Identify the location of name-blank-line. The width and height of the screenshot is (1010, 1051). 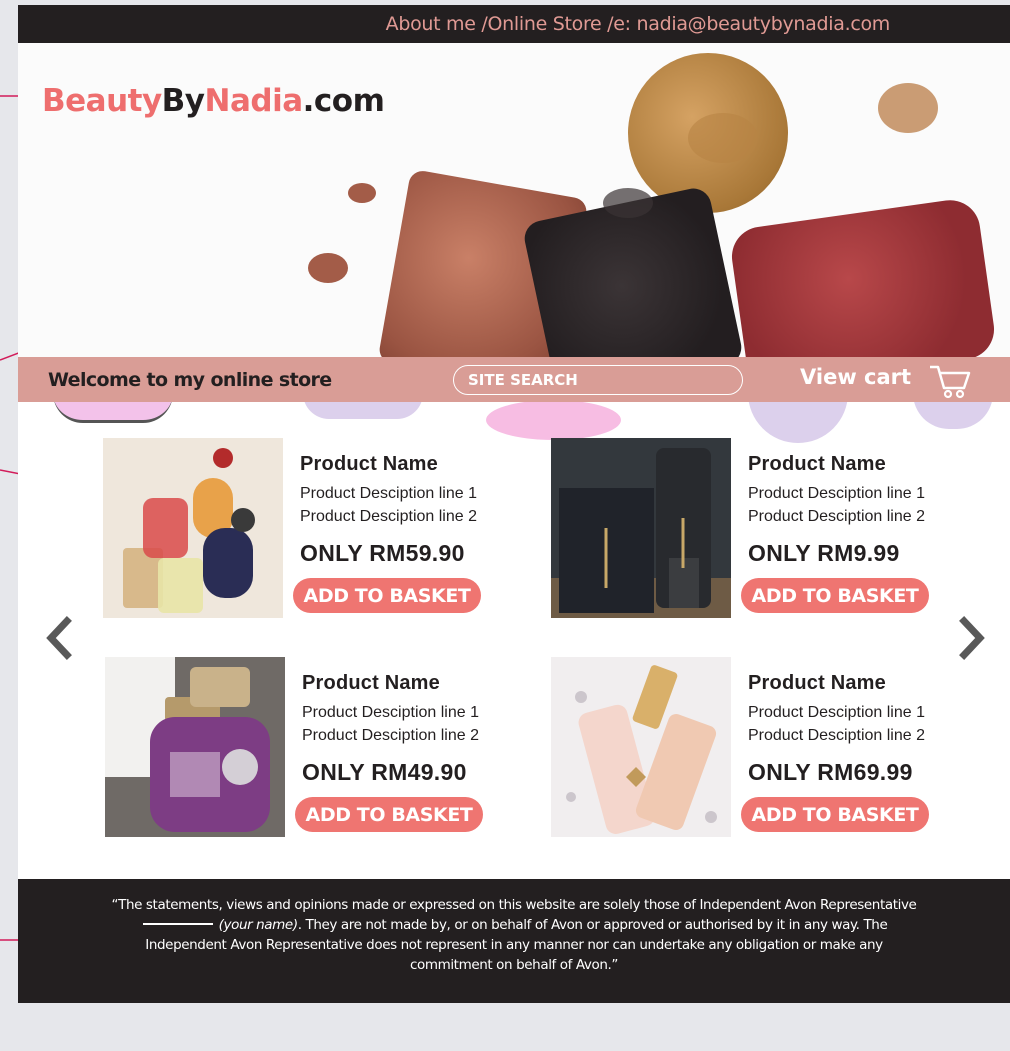
(177, 923).